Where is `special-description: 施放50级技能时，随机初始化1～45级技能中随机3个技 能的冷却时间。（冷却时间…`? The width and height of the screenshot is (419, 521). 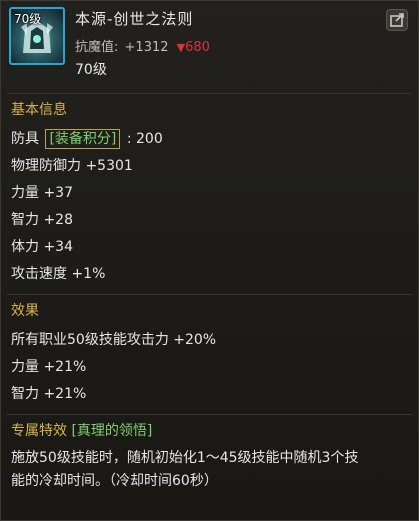 special-description: 施放50级技能时，随机初始化1～45级技能中随机3个技 能的冷却时间。（冷却时间… is located at coordinates (209, 470).